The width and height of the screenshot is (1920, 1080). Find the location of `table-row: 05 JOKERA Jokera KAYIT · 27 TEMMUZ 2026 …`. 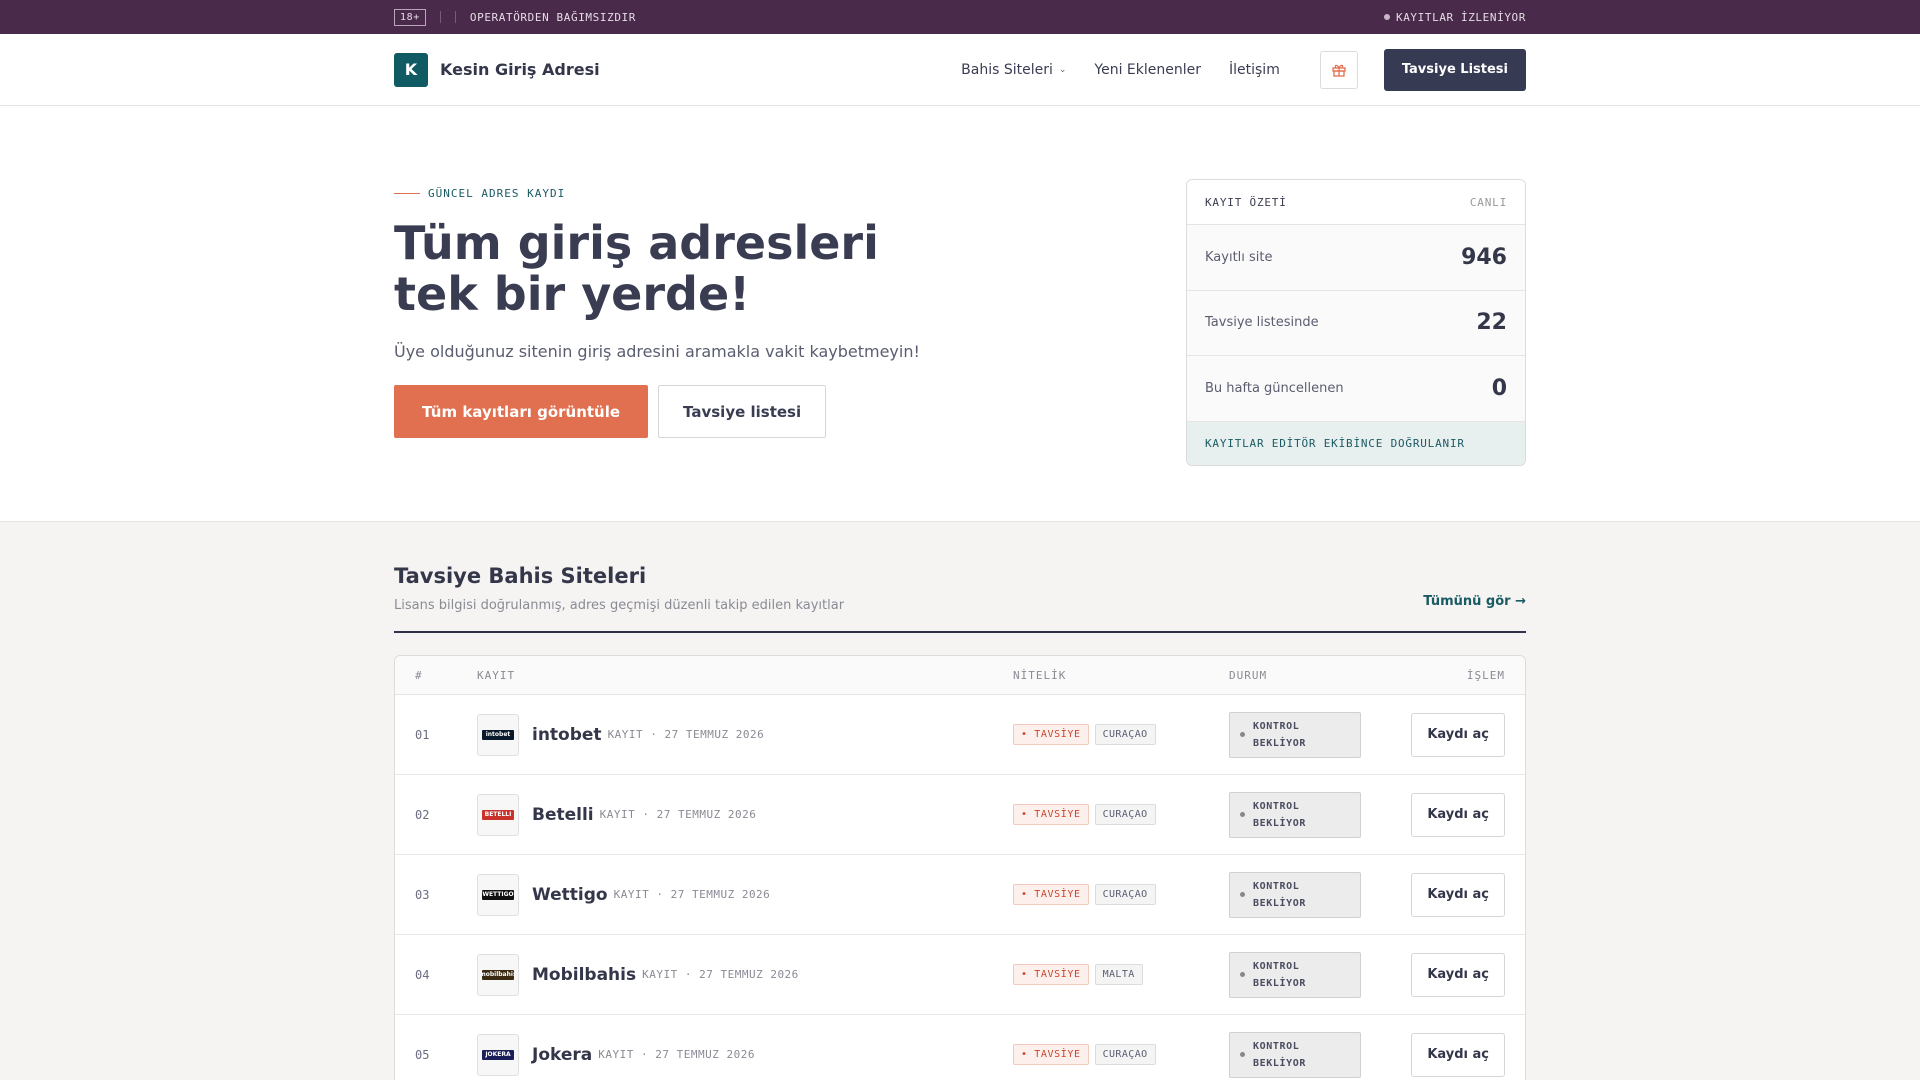

table-row: 05 JOKERA Jokera KAYIT · 27 TEMMUZ 2026 … is located at coordinates (960, 1047).